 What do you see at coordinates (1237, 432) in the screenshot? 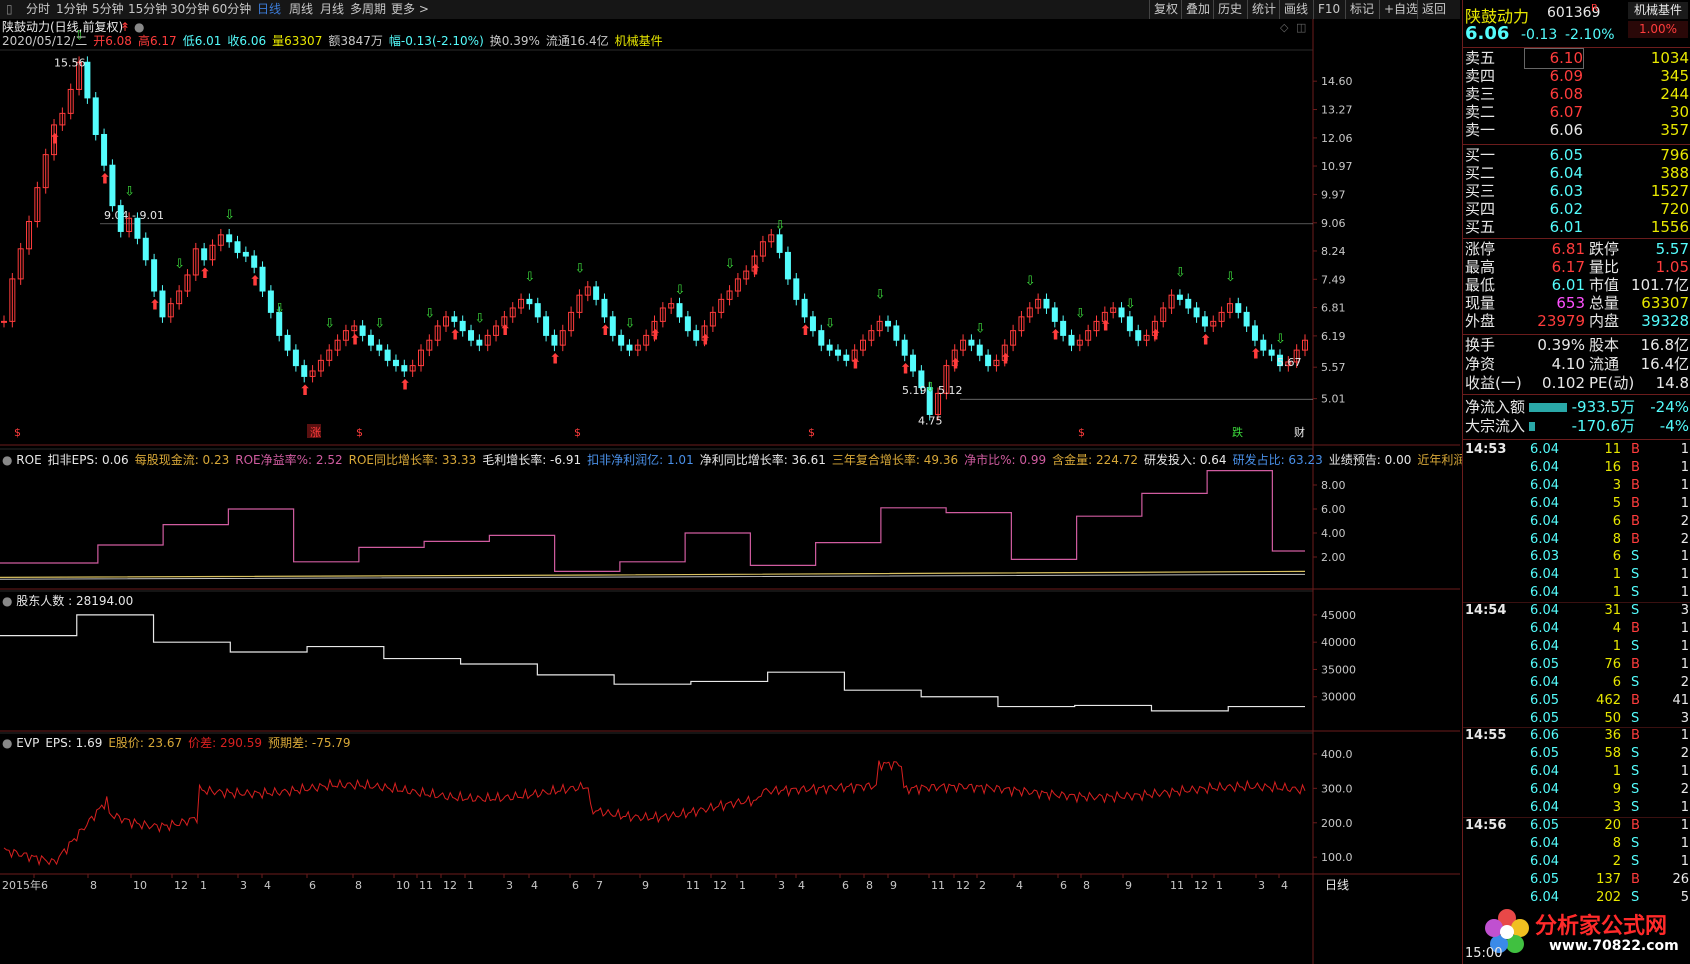
I see `signal-mark-6: 跌` at bounding box center [1237, 432].